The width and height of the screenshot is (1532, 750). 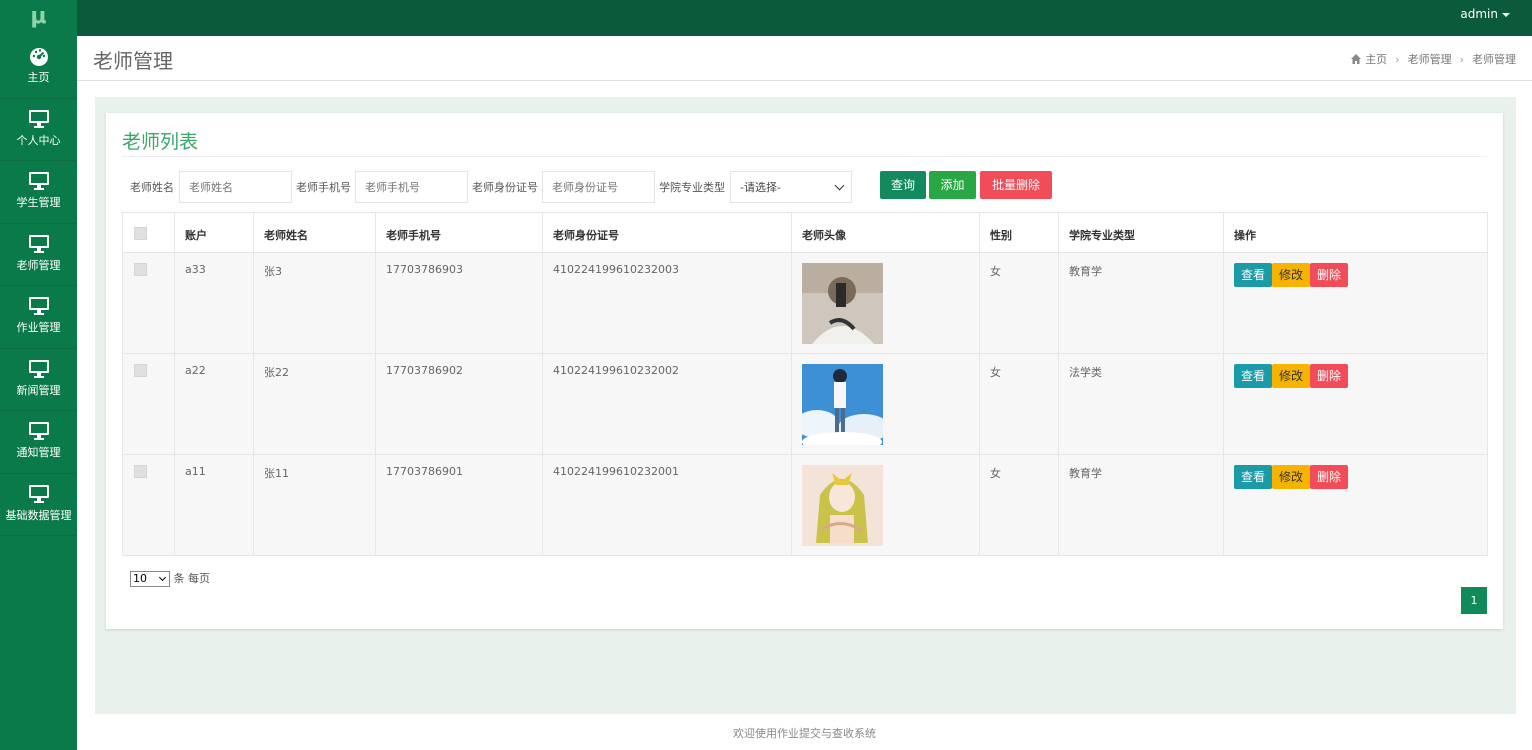 What do you see at coordinates (38, 202) in the screenshot?
I see `sidebar-item-label: 学生管理` at bounding box center [38, 202].